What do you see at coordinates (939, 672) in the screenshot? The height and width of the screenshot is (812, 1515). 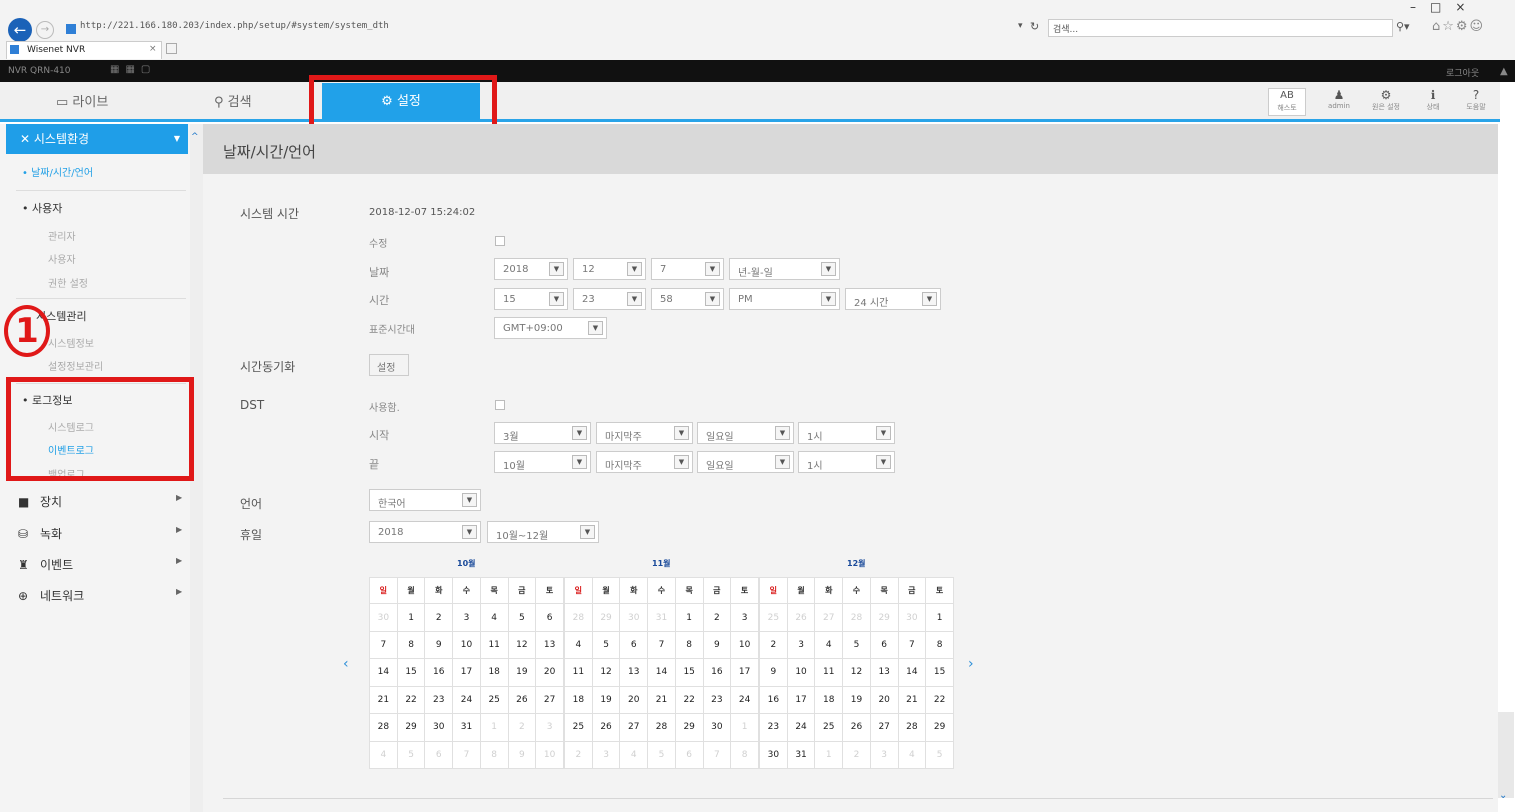 I see `calendar-day: 15` at bounding box center [939, 672].